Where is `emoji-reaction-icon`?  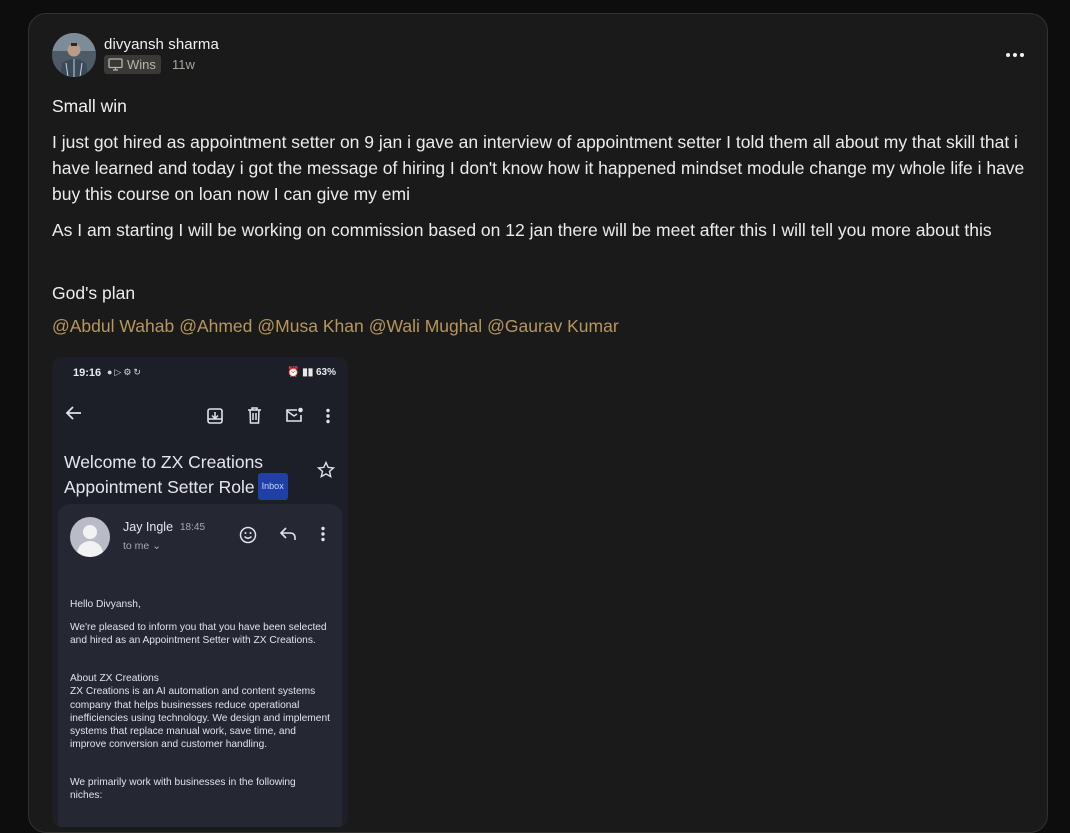 emoji-reaction-icon is located at coordinates (248, 535).